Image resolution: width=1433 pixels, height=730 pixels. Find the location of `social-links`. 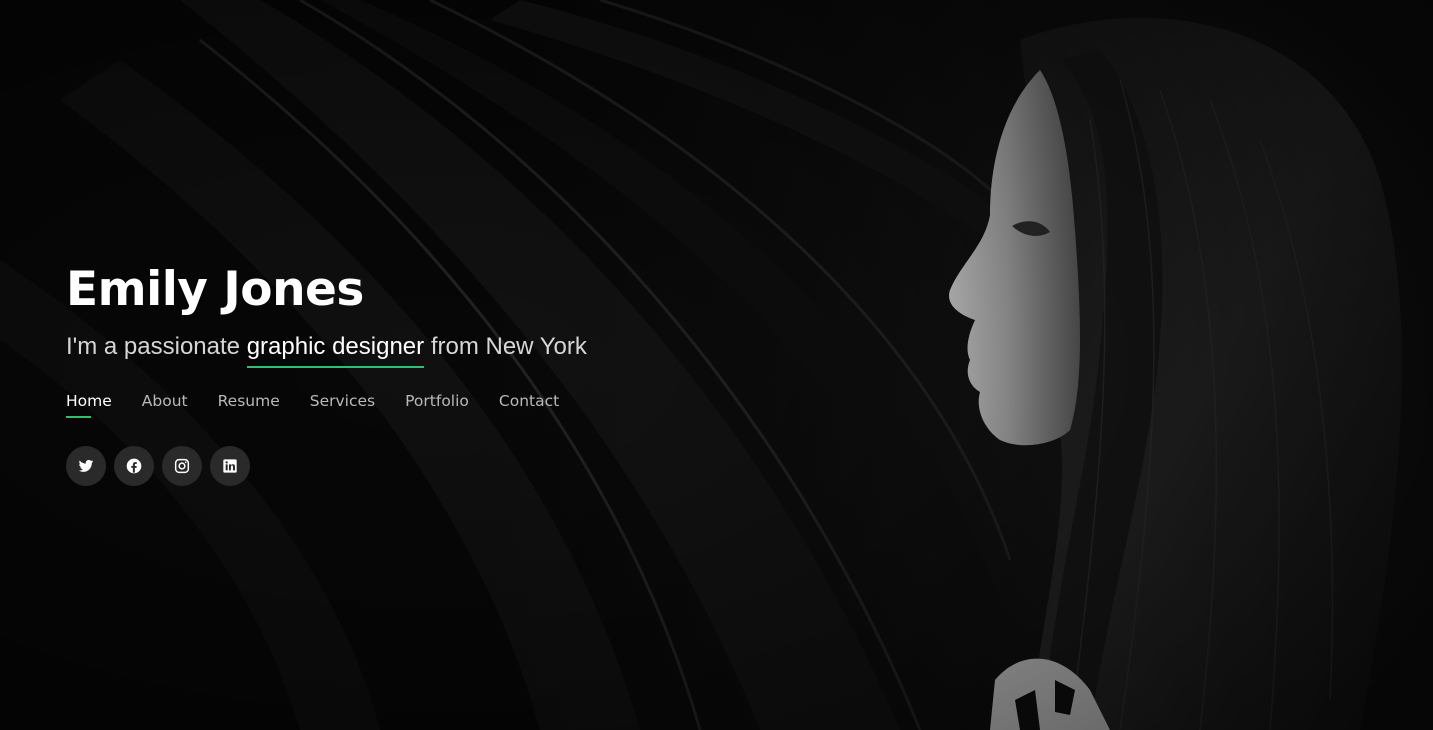

social-links is located at coordinates (416, 466).